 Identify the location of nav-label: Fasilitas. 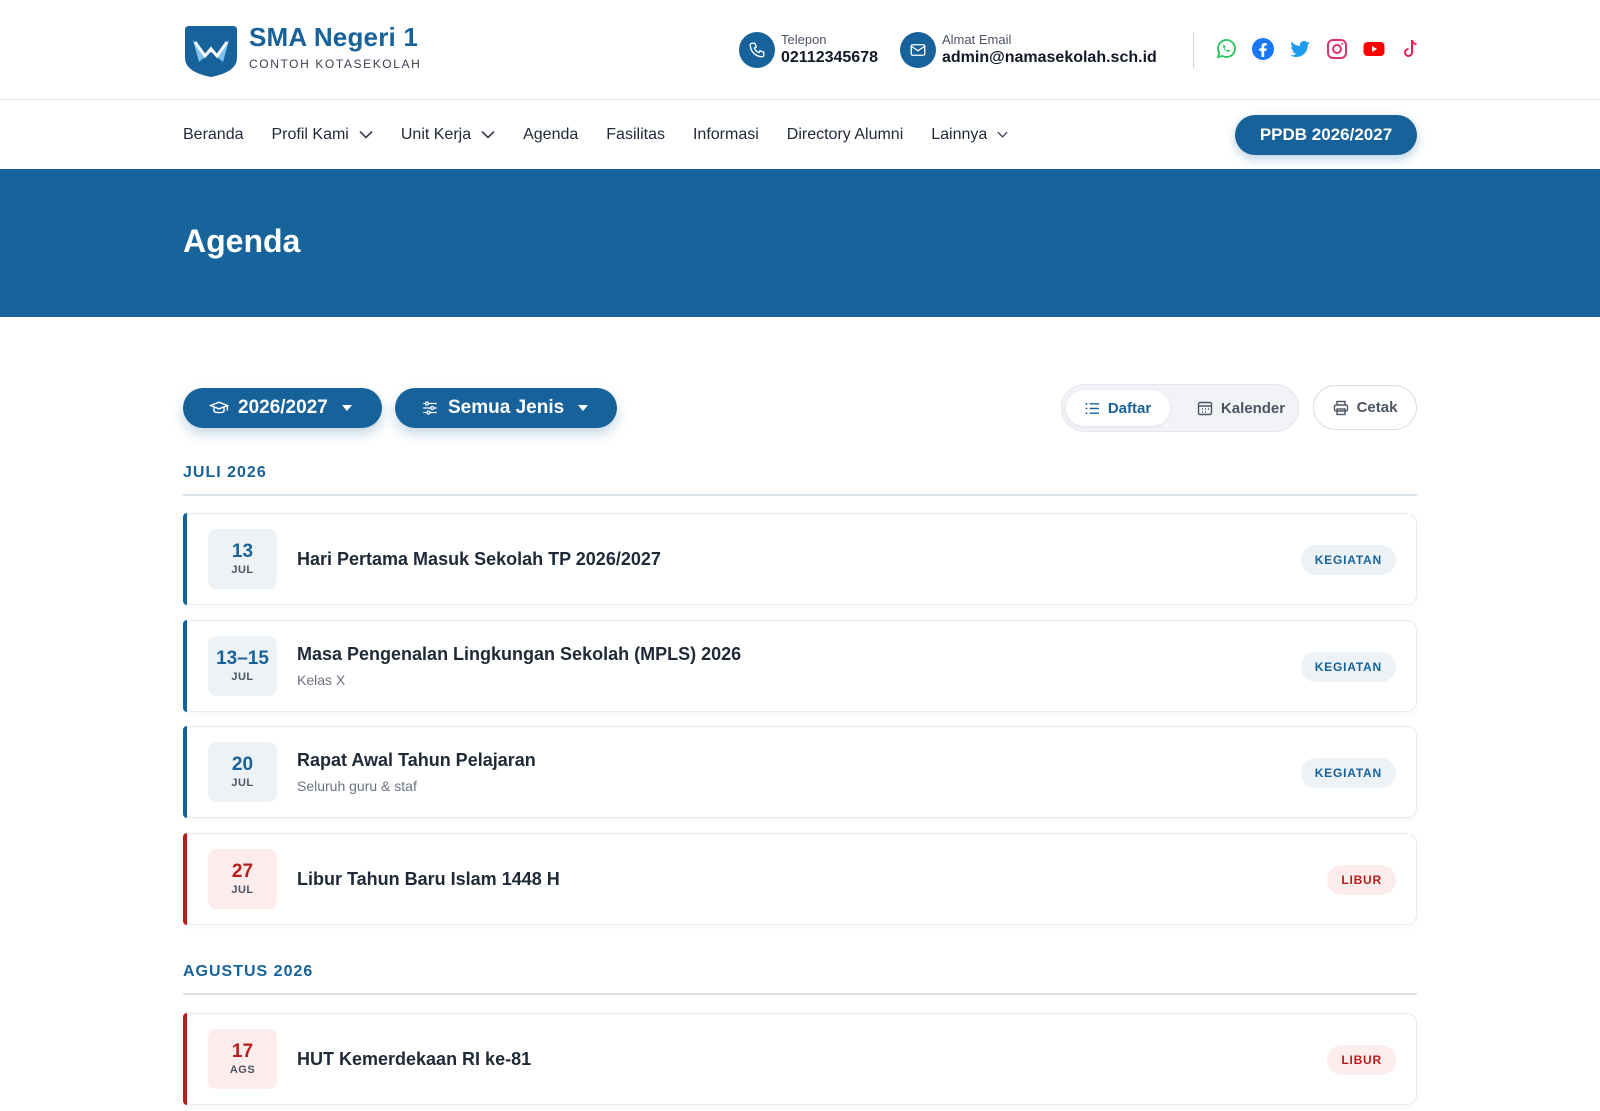
(635, 134).